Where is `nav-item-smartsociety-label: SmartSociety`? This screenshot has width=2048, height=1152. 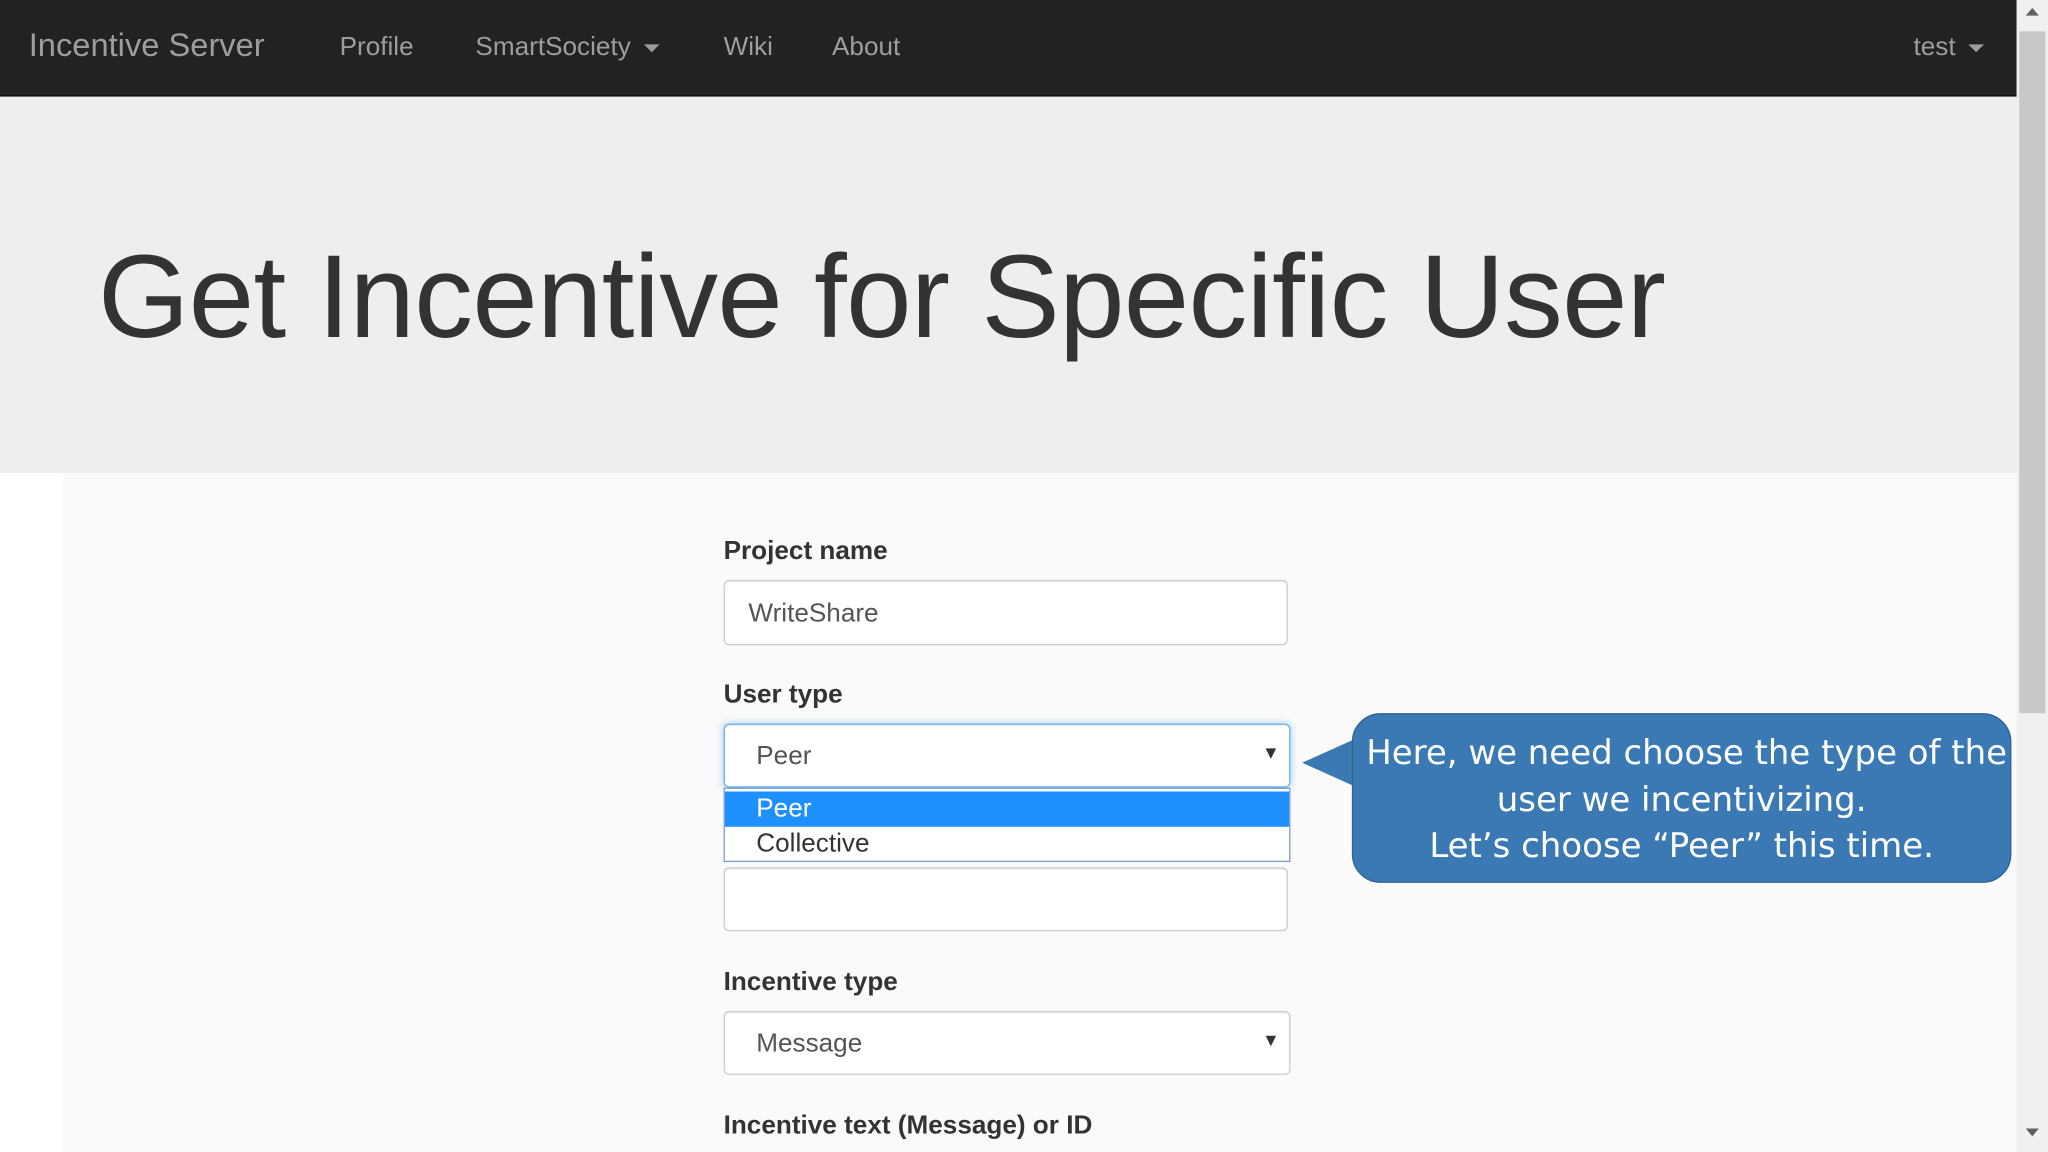
nav-item-smartsociety-label: SmartSociety is located at coordinates (553, 47).